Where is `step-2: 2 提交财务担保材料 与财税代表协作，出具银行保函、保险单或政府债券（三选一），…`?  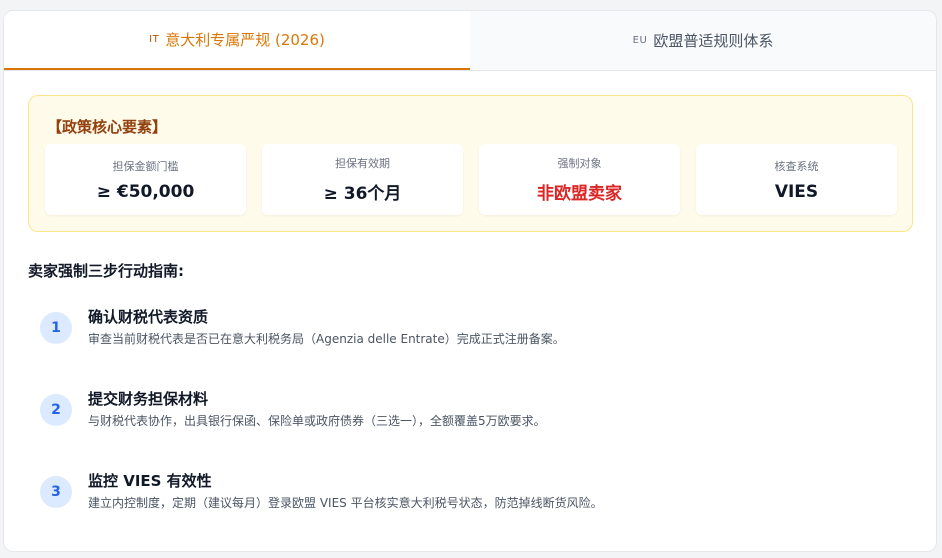
step-2: 2 提交财务担保材料 与财税代表协作，出具银行保函、保险单或政府债券（三选一），… is located at coordinates (470, 416).